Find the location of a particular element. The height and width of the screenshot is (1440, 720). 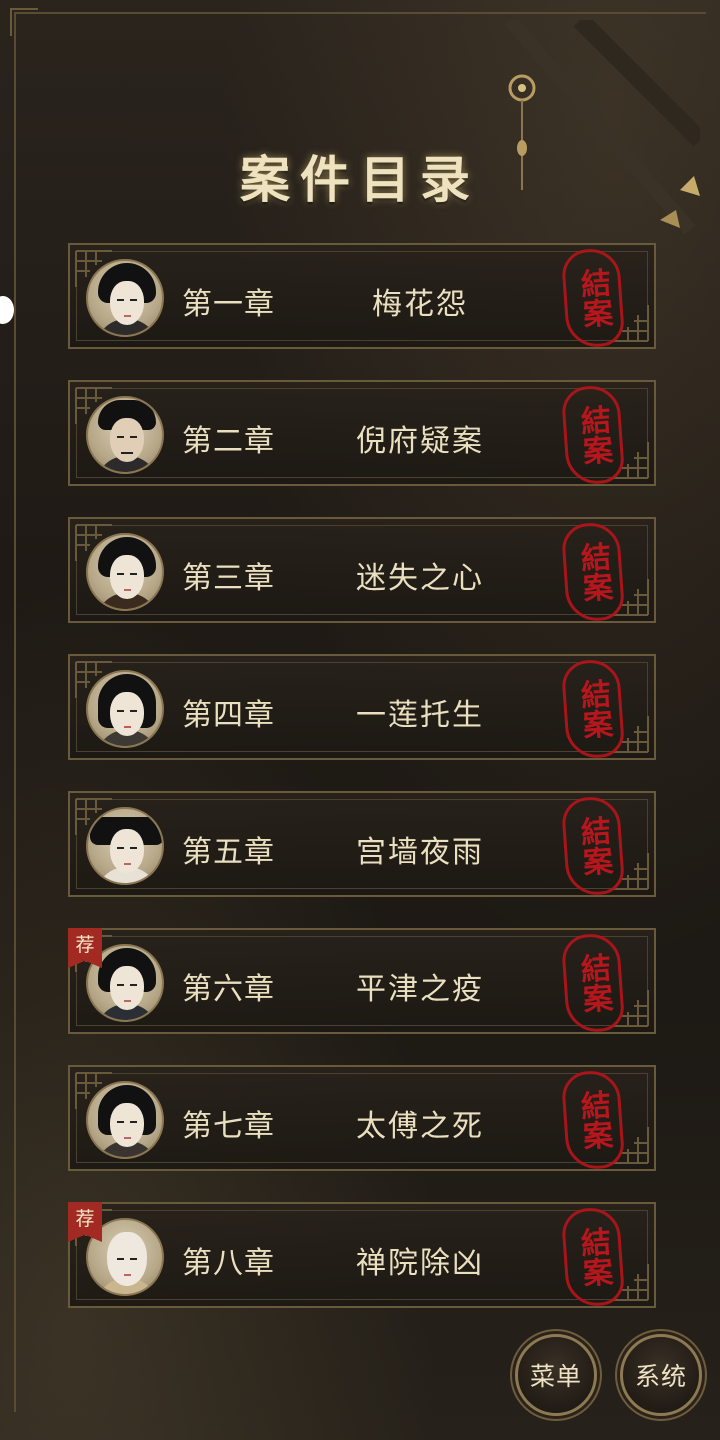

chapter-number: 第六章 is located at coordinates (228, 989).